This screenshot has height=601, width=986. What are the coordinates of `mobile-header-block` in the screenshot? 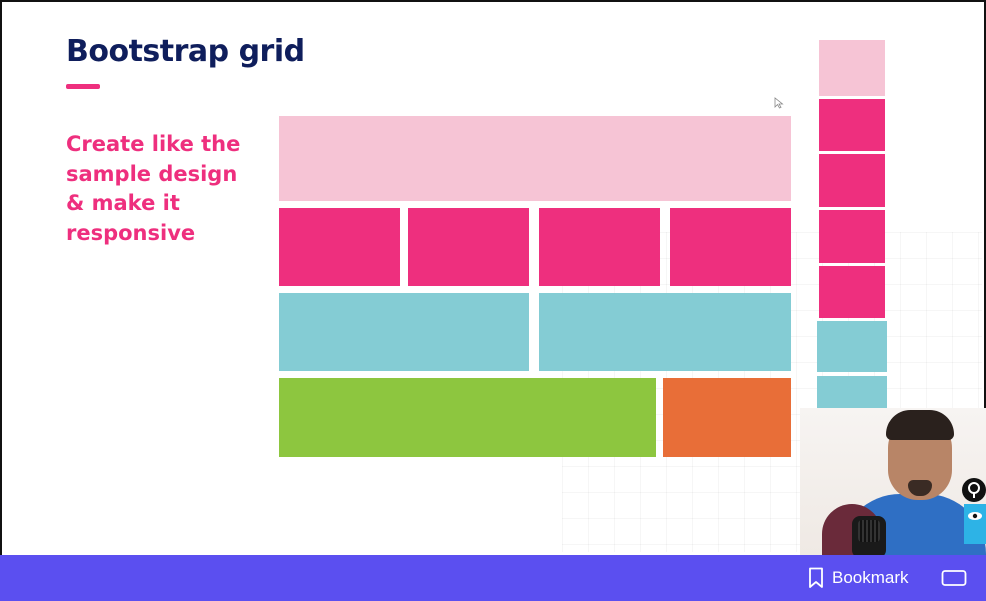 It's located at (852, 68).